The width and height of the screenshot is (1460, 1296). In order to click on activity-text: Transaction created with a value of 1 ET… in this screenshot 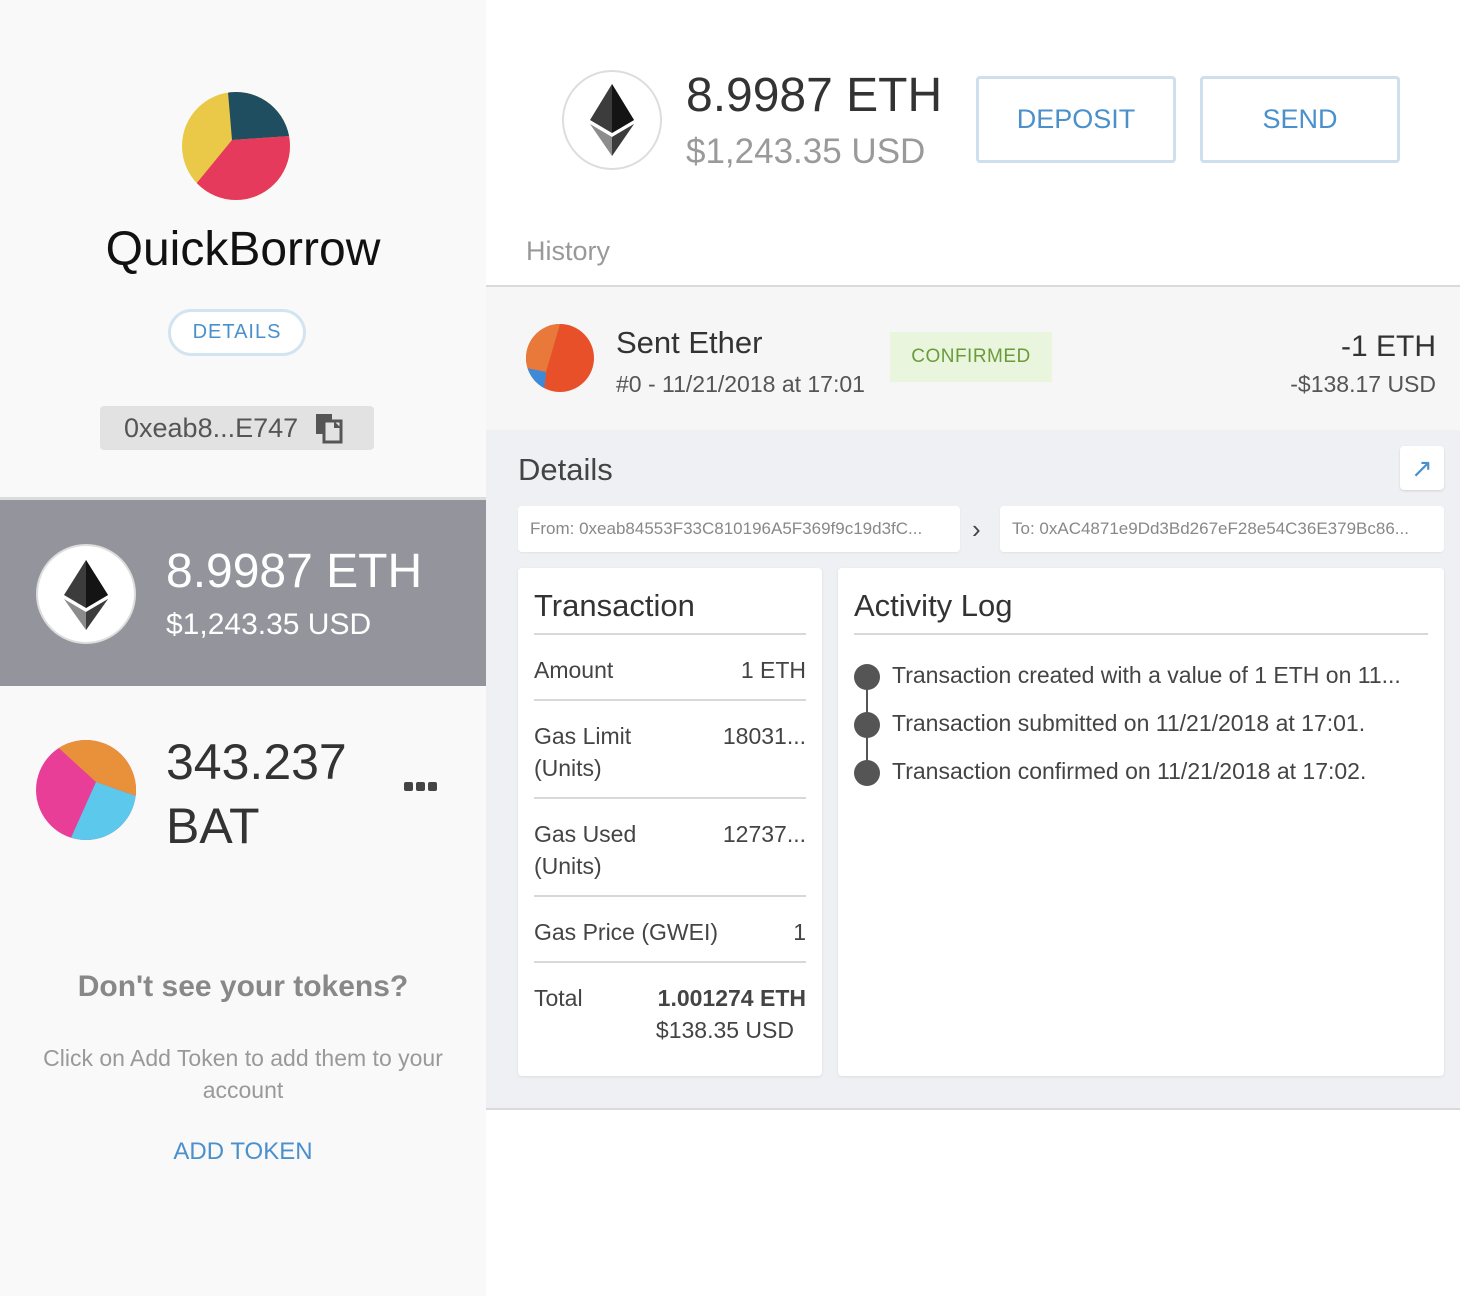, I will do `click(1146, 675)`.